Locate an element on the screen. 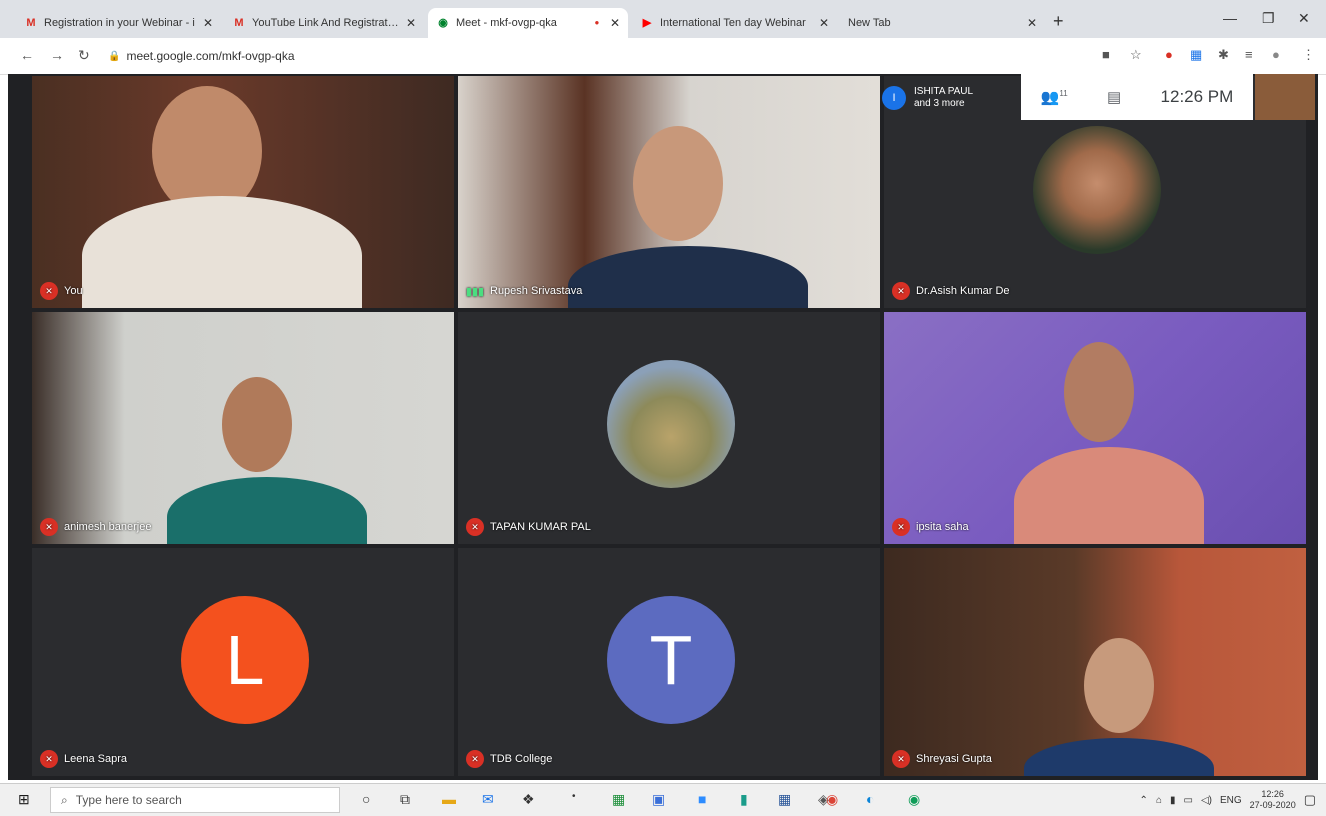 Image resolution: width=1326 pixels, height=816 pixels. participant-label: ✕ TAPAN KUMAR PAL is located at coordinates (528, 527).